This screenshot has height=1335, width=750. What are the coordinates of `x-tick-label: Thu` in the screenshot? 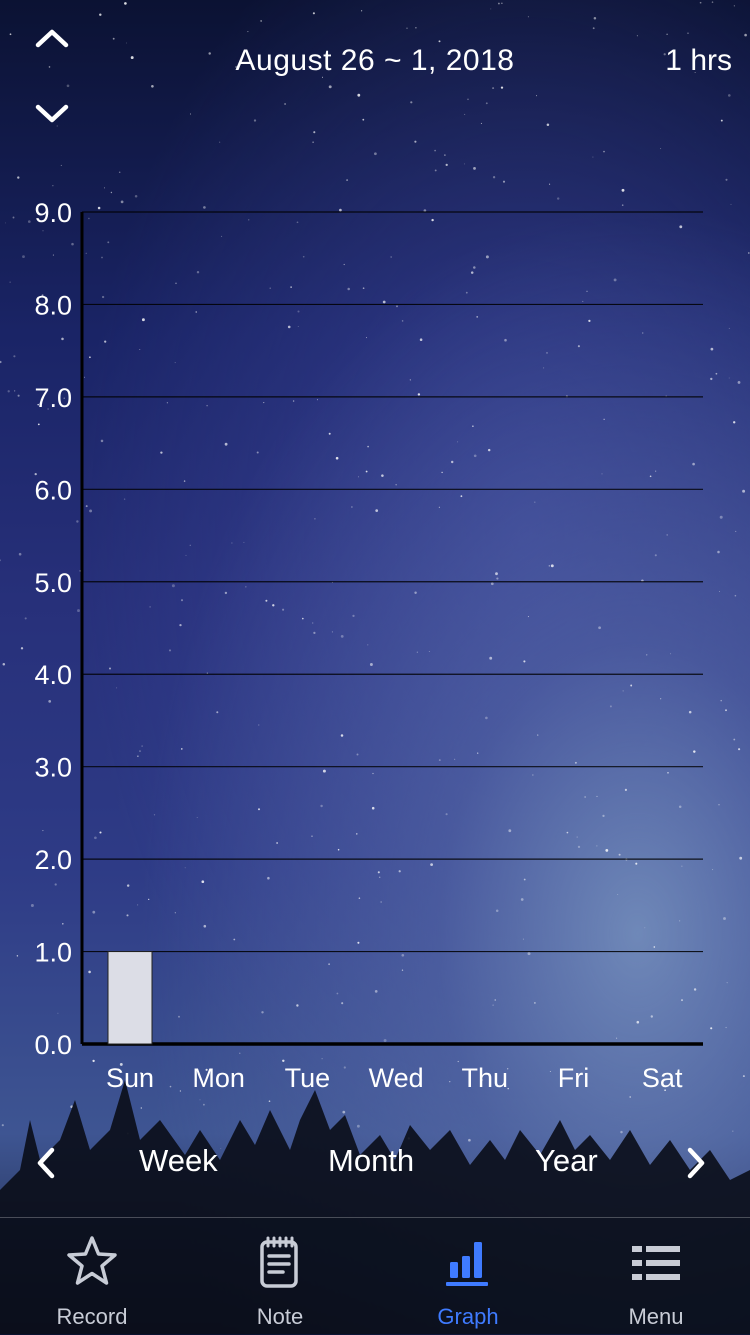 It's located at (485, 1078).